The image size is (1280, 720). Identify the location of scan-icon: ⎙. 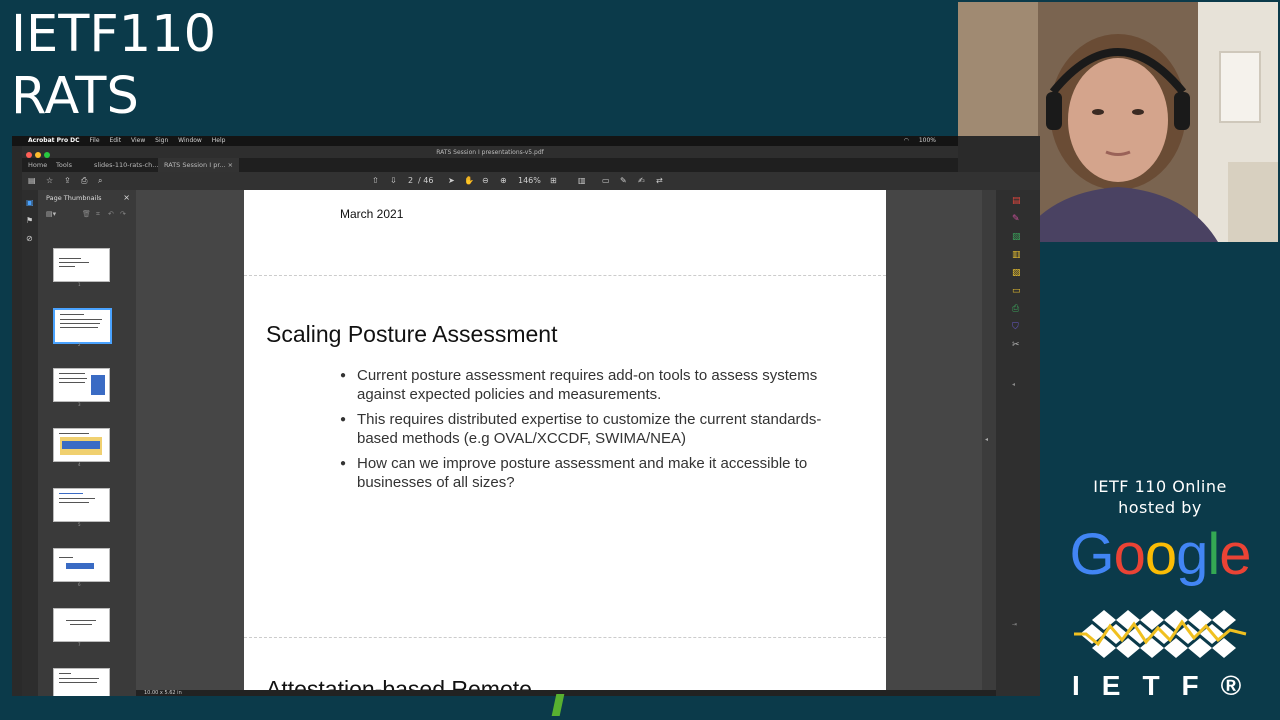
(1017, 309).